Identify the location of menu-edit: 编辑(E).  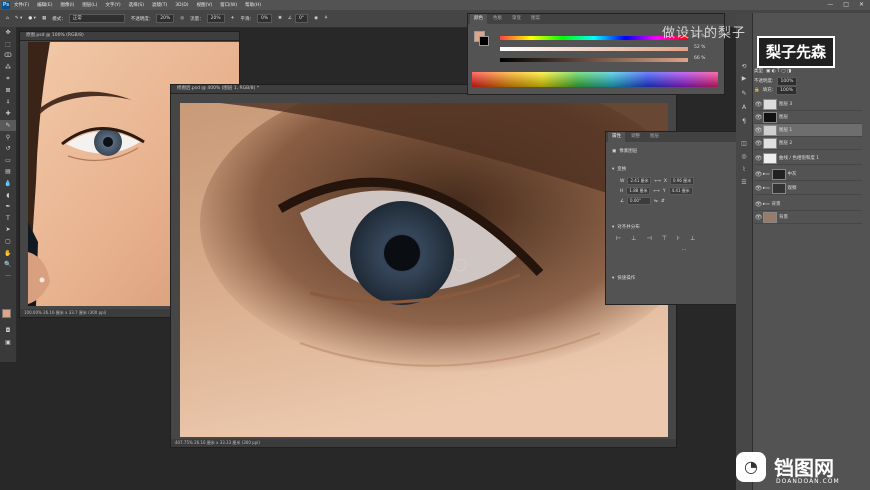
(44, 5).